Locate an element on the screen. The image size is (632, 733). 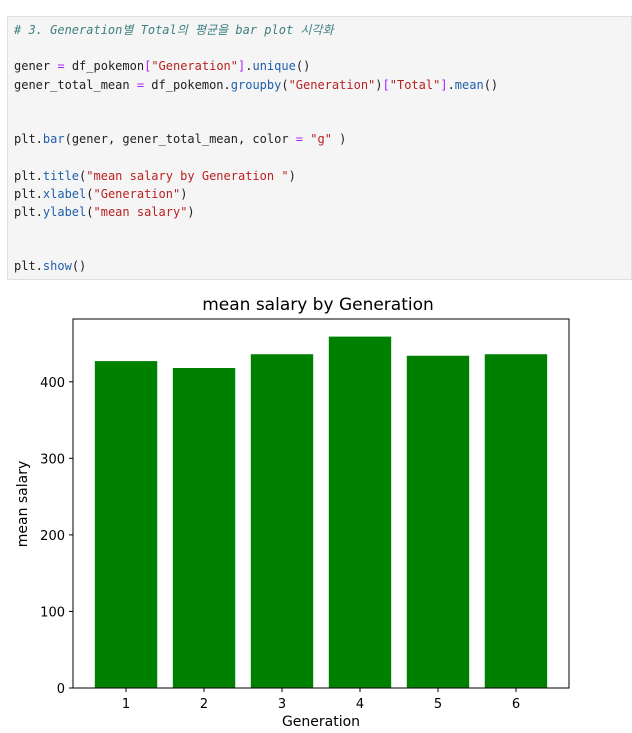
chart-title: mean salary by Generation is located at coordinates (318, 305).